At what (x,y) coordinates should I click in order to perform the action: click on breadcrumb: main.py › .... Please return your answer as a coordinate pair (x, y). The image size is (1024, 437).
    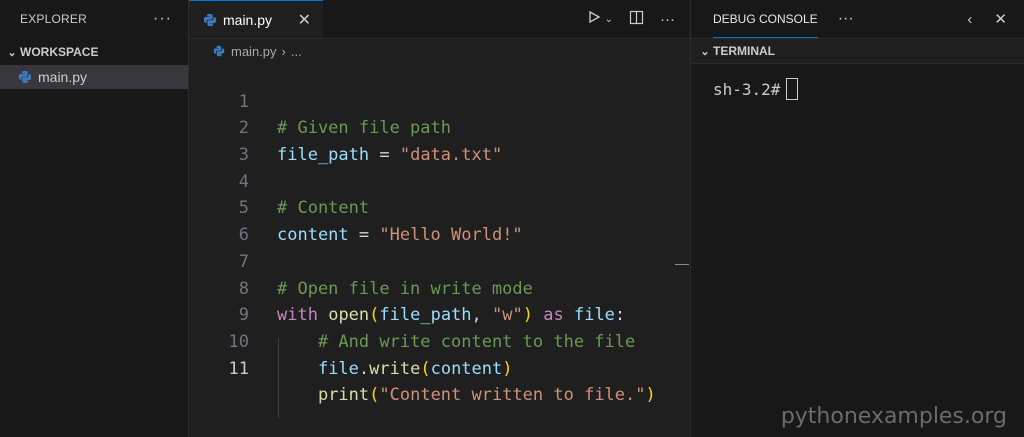
    Looking at the image, I should click on (439, 51).